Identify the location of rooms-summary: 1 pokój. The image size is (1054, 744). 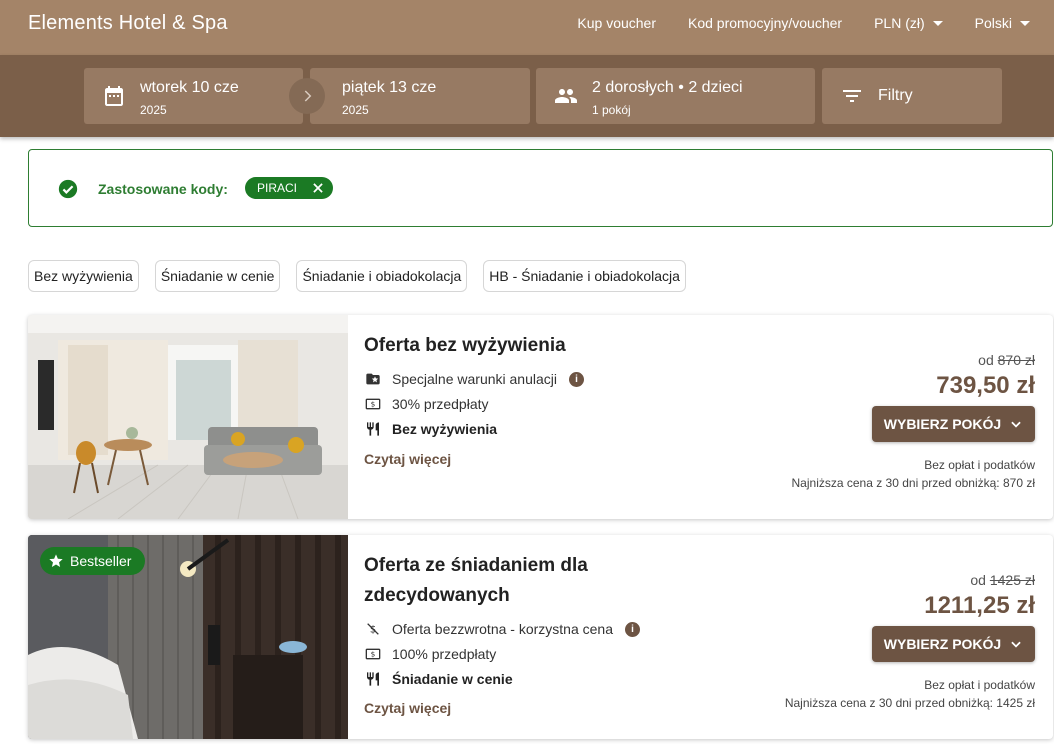
(611, 110).